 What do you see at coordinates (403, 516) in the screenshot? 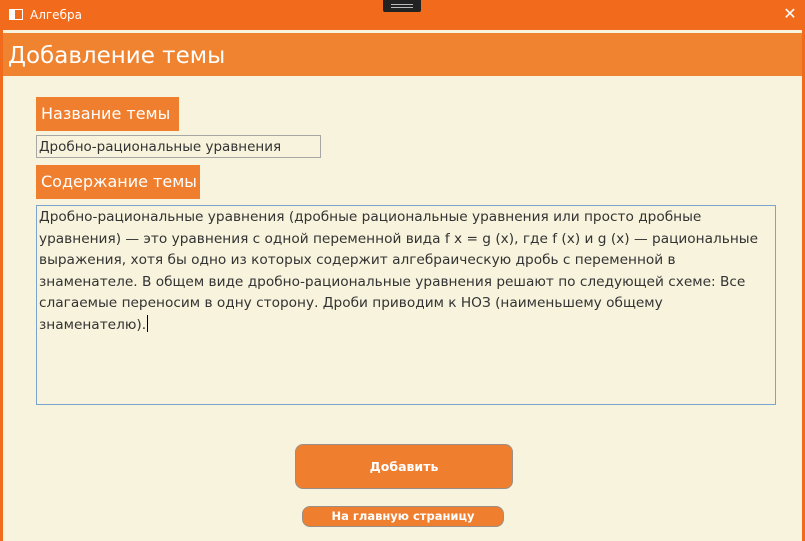
I see `home-page-button: На главную страницу` at bounding box center [403, 516].